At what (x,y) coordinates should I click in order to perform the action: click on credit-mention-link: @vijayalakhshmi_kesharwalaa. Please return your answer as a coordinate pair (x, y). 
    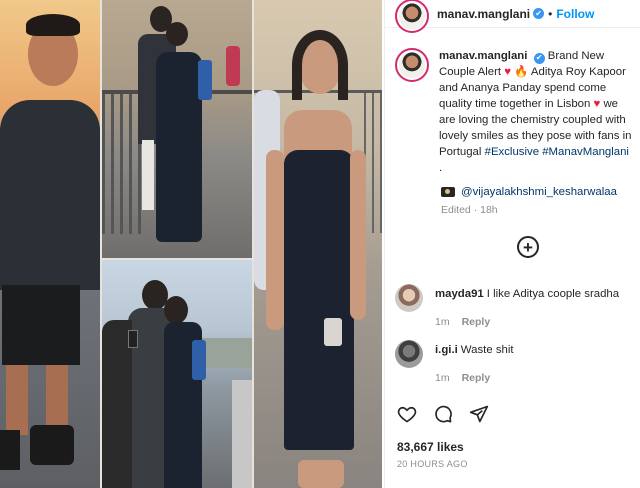
    Looking at the image, I should click on (539, 192).